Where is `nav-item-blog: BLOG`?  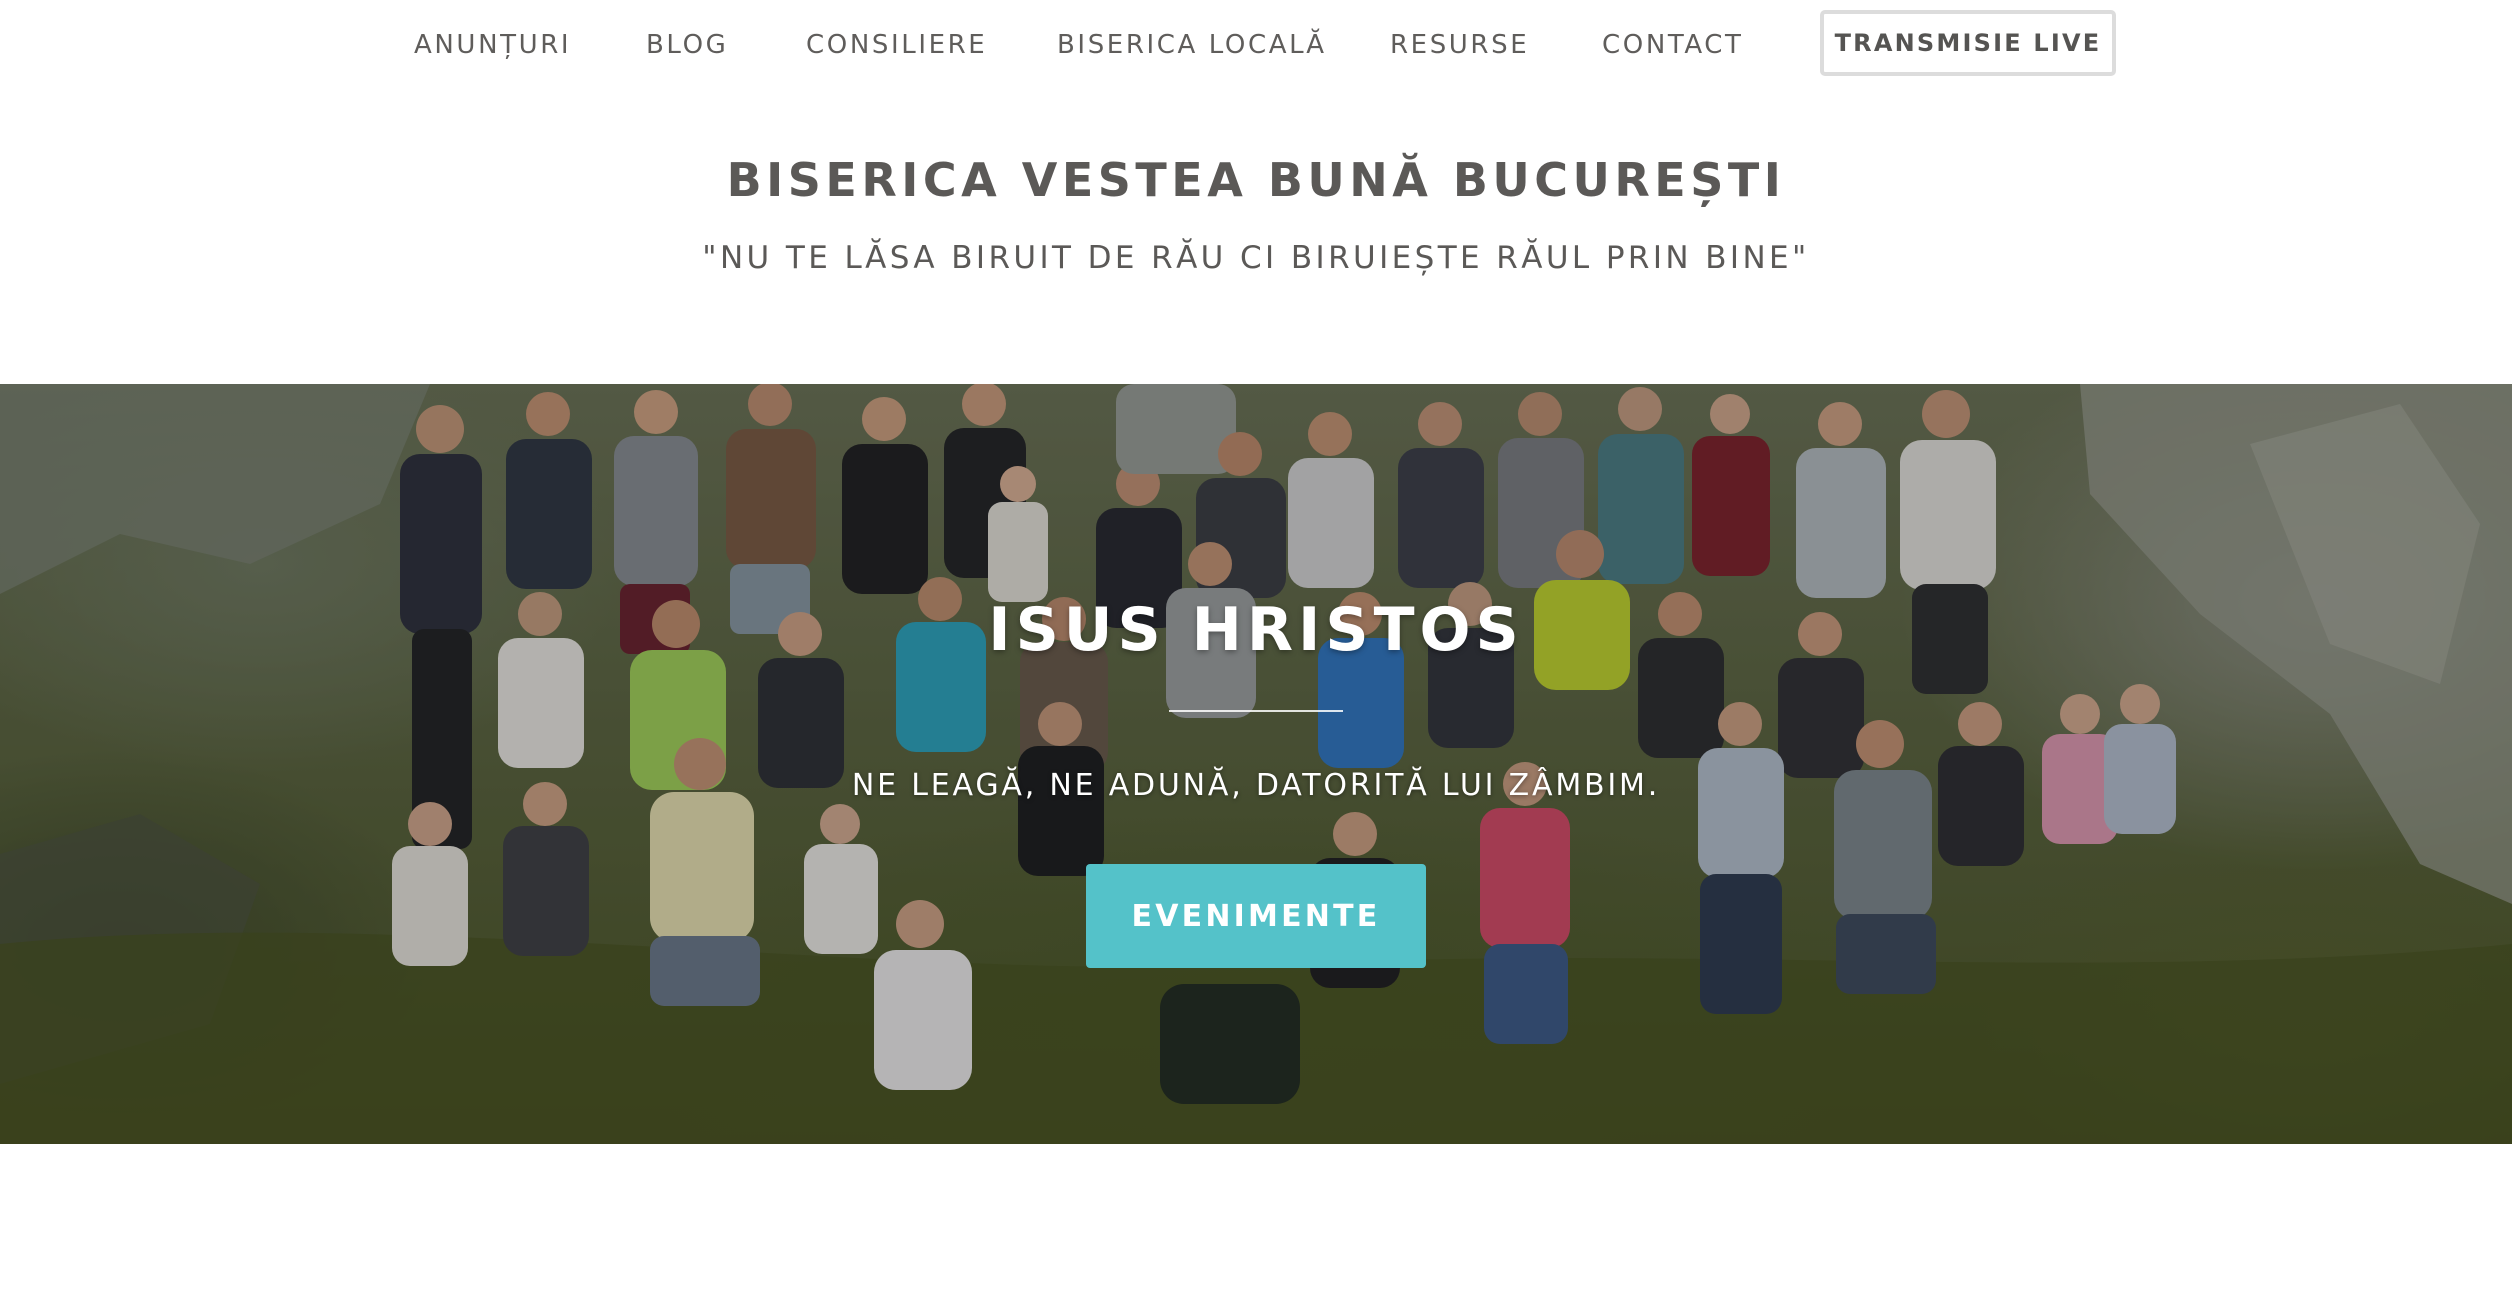 nav-item-blog: BLOG is located at coordinates (687, 45).